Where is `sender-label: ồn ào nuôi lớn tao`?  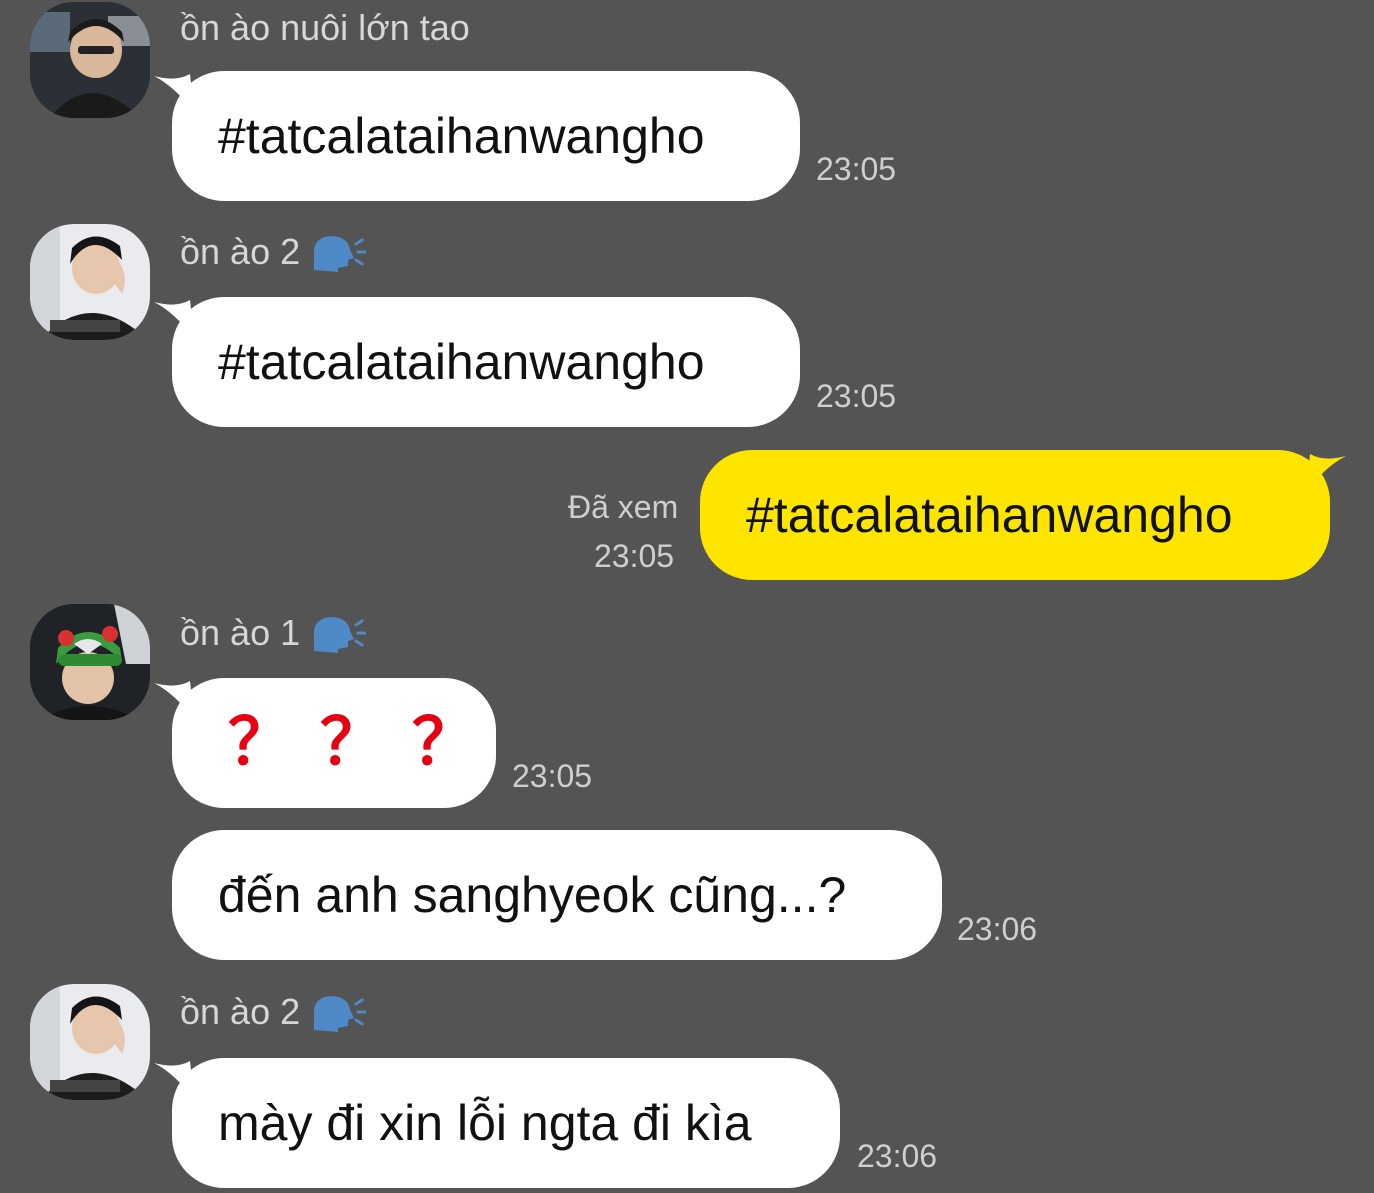
sender-label: ồn ào nuôi lớn tao is located at coordinates (325, 27).